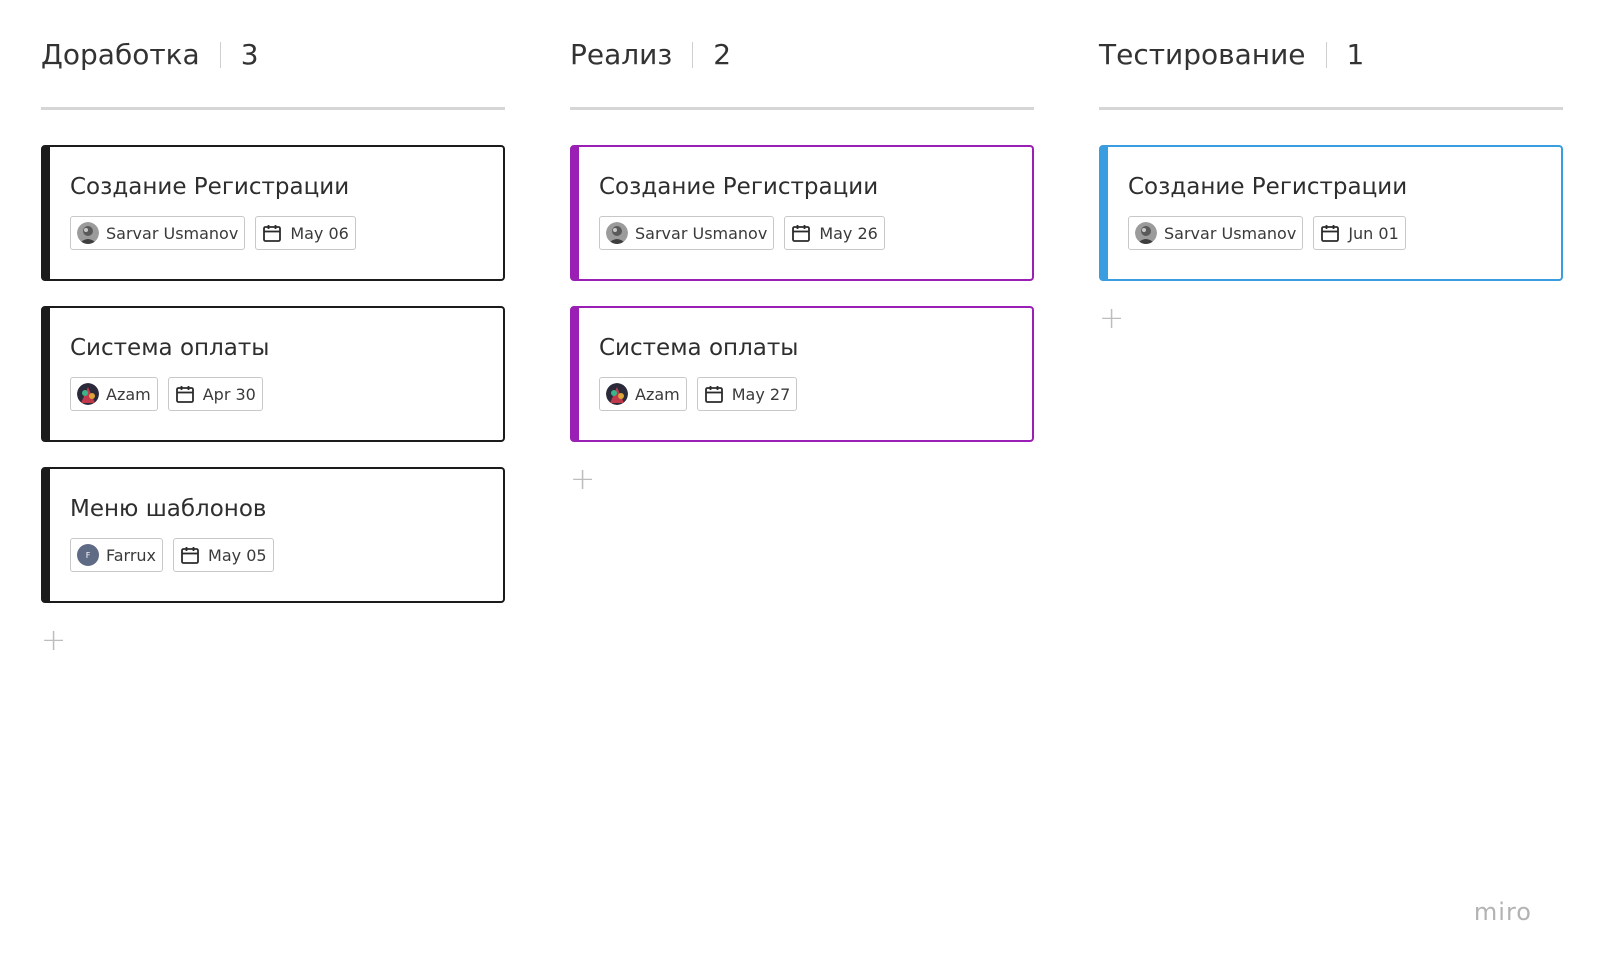 The image size is (1600, 976). I want to click on column-title: Реализ, so click(621, 54).